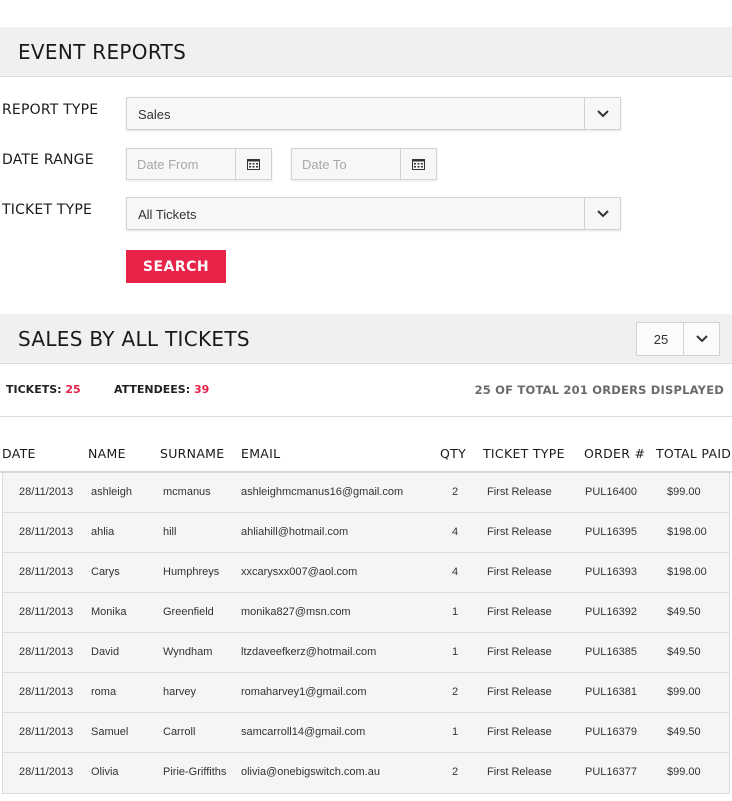 This screenshot has width=732, height=801. I want to click on cell-order: PUL16377, so click(611, 772).